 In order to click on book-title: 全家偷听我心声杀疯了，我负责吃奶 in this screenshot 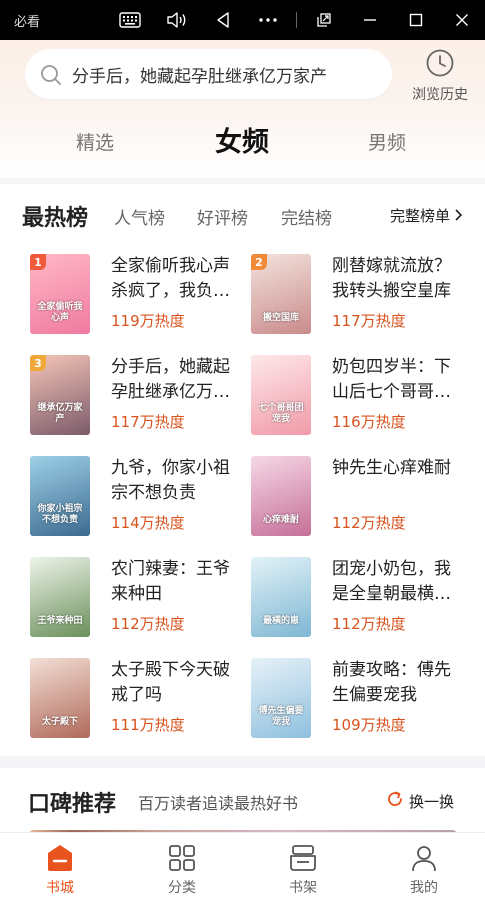, I will do `click(176, 279)`.